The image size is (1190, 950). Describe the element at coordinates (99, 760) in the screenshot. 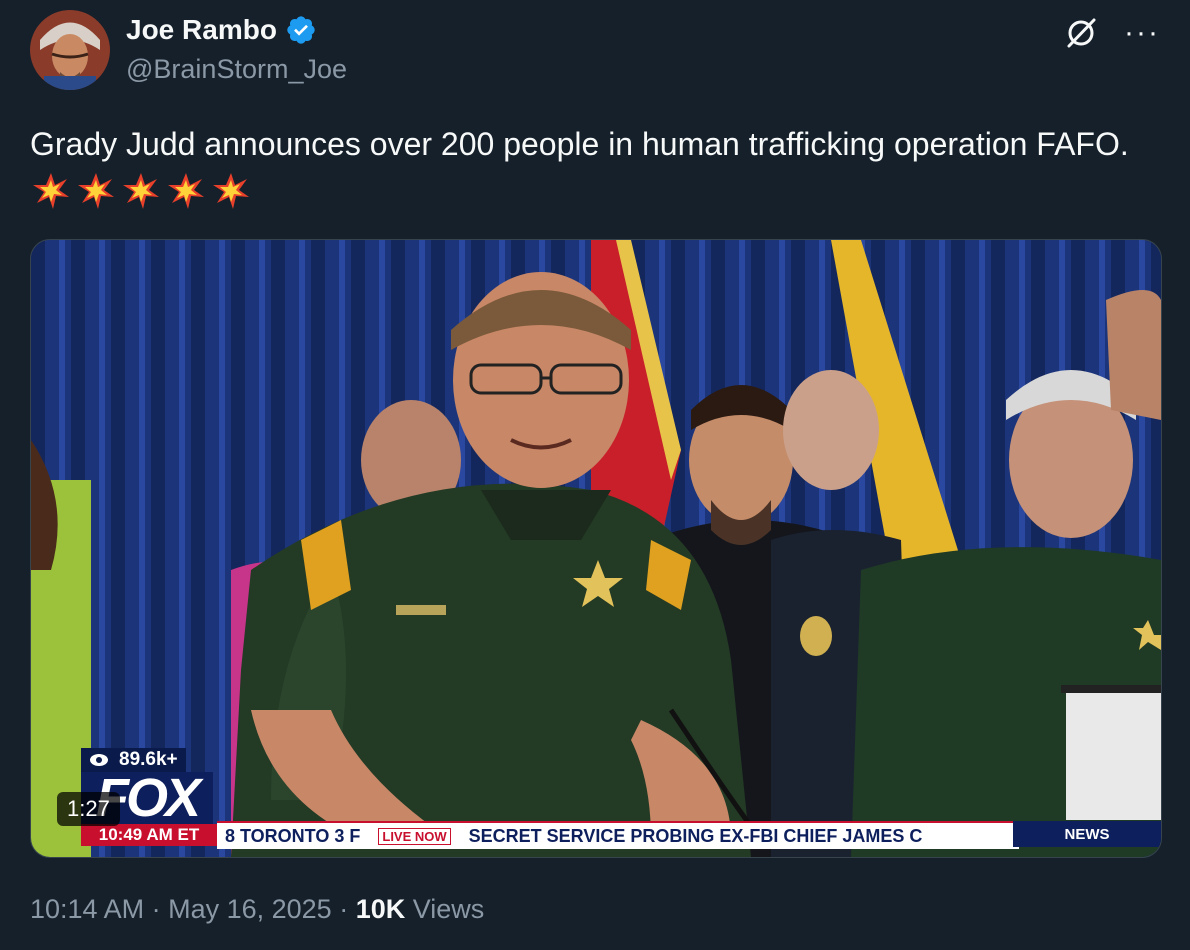

I see `eye-icon` at that location.